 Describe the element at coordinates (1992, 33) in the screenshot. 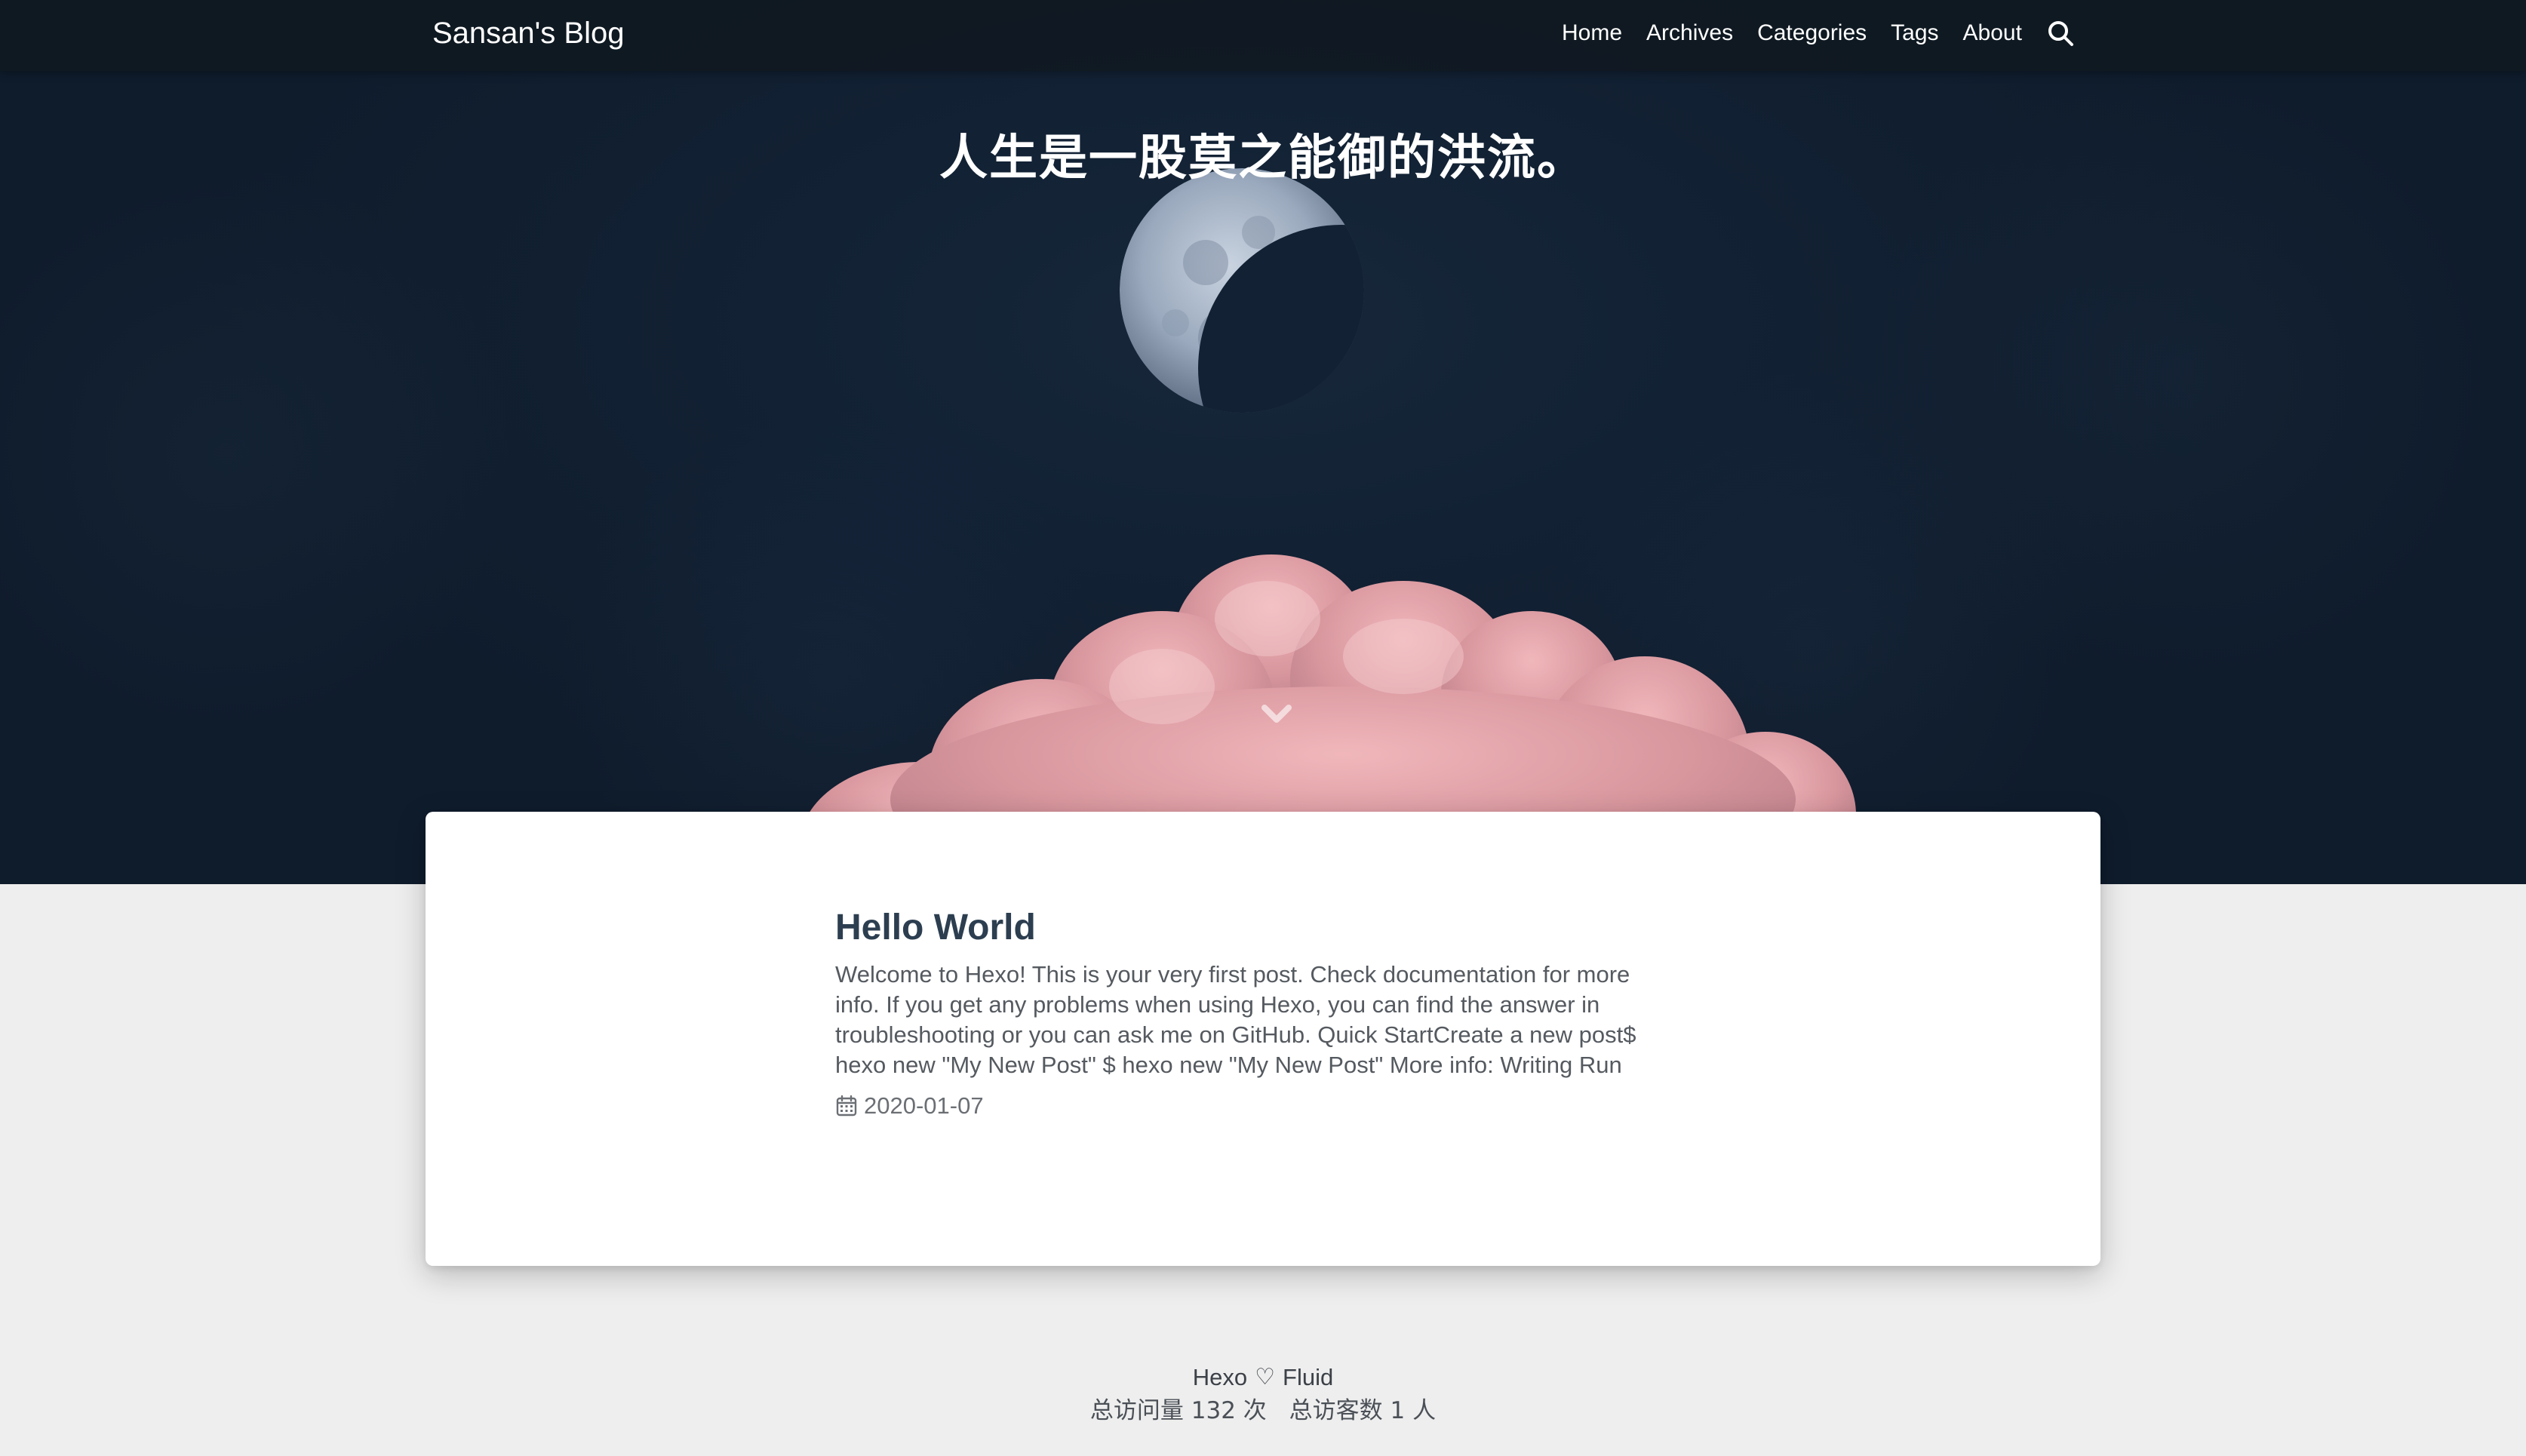

I see `nav-item-about: About` at that location.